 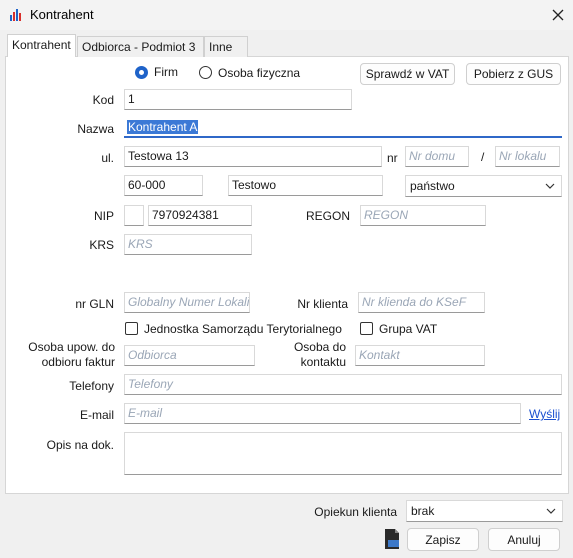 What do you see at coordinates (141, 72) in the screenshot?
I see `radio-firm` at bounding box center [141, 72].